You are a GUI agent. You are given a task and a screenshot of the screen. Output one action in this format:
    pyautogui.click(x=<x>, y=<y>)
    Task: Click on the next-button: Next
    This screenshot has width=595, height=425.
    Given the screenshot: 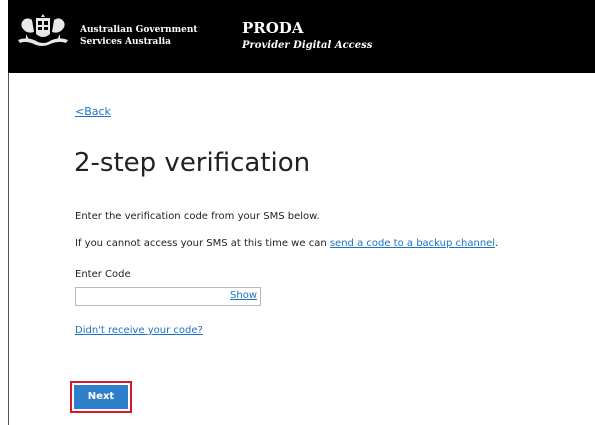 What is the action you would take?
    pyautogui.click(x=101, y=397)
    